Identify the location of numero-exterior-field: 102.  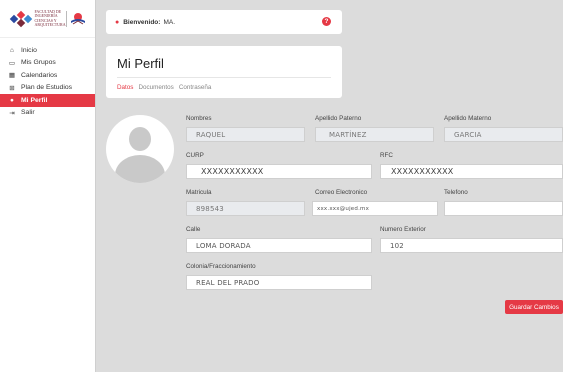
(471, 245).